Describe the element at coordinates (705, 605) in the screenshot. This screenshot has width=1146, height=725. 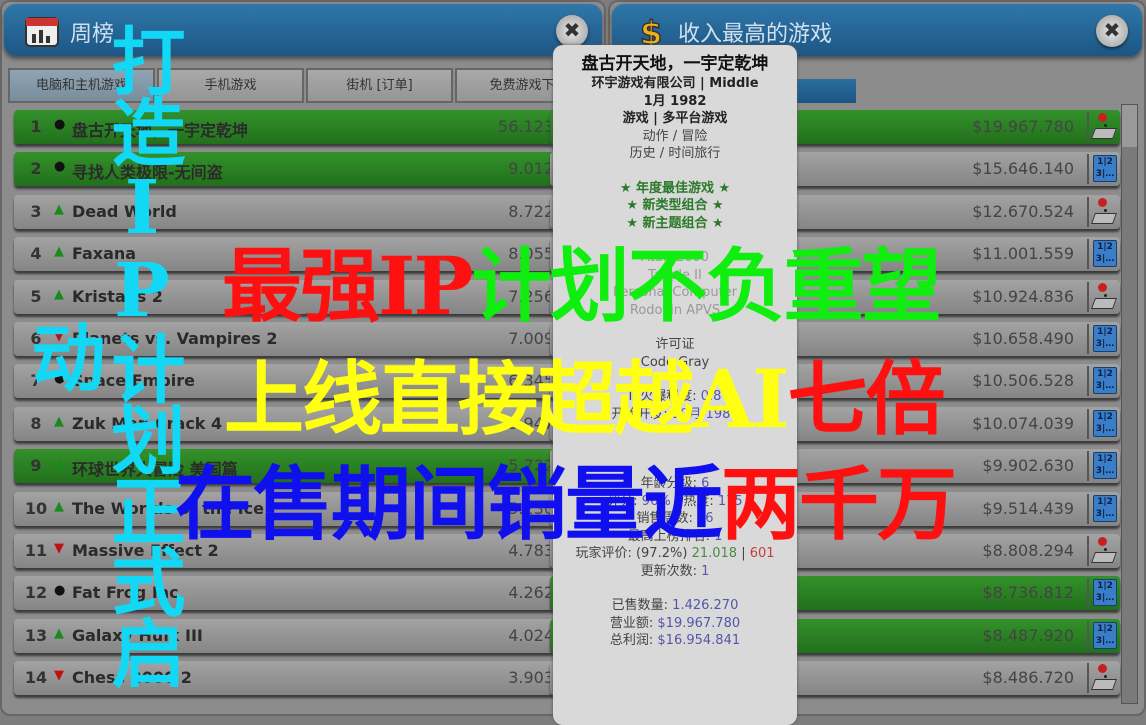
I see `text: 1.426.270` at that location.